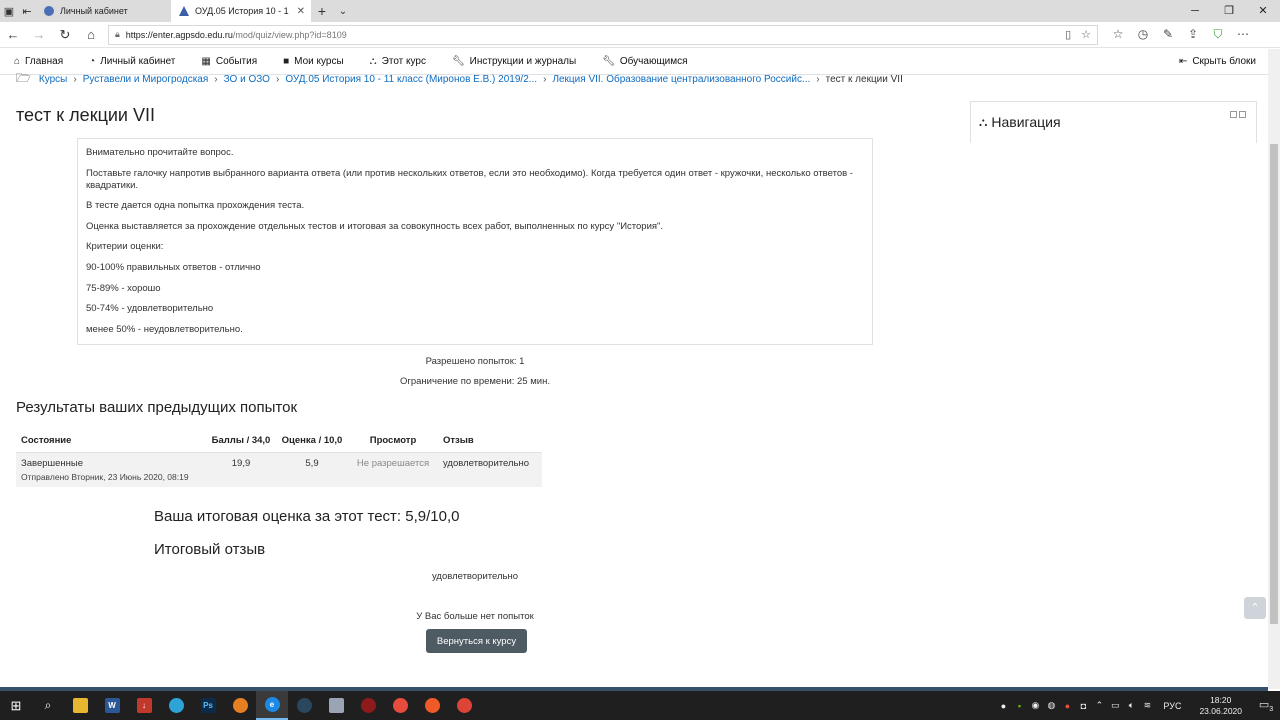  Describe the element at coordinates (39, 34) in the screenshot. I see `forward-icon: →` at that location.